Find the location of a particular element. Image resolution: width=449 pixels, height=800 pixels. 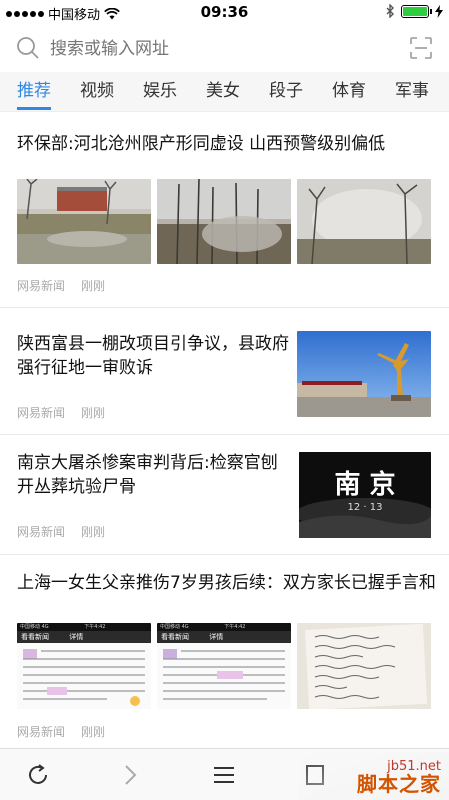

status-right is located at coordinates (414, 11).